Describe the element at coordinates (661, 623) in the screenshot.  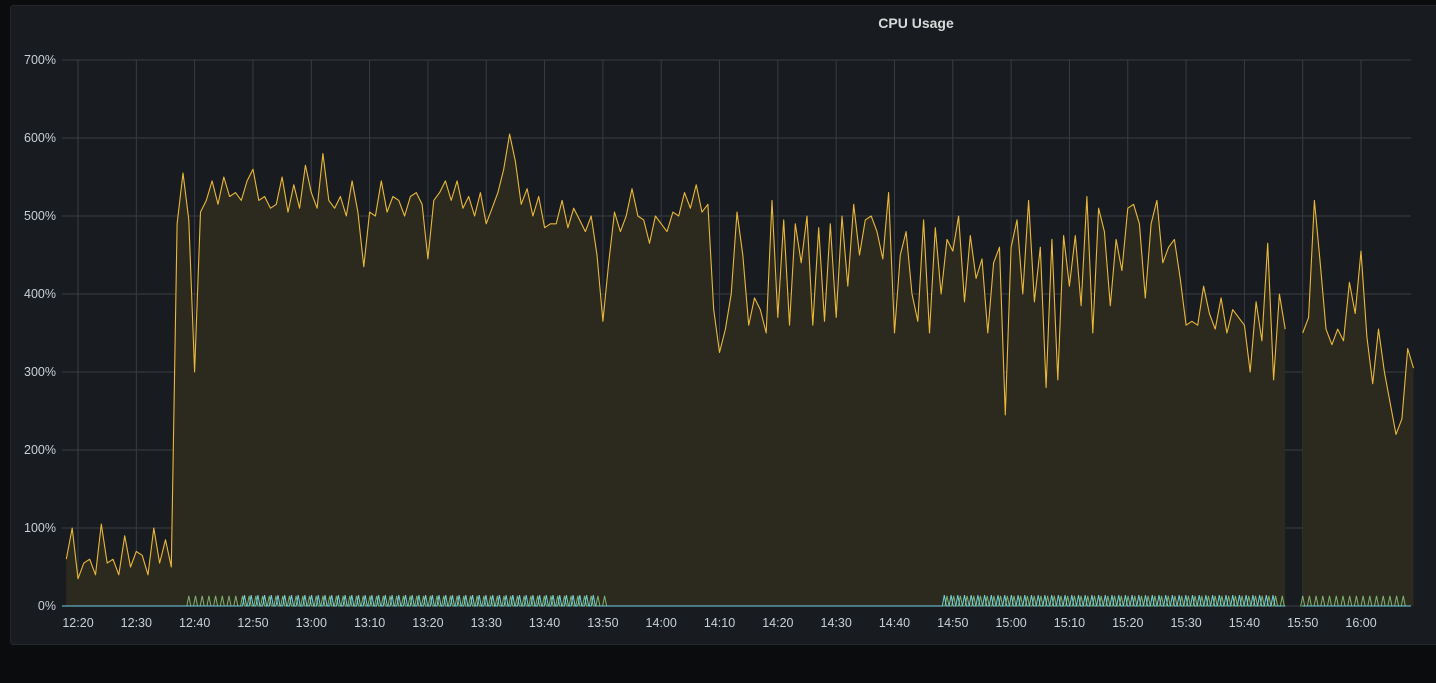
I see `x-tick-label: 14:00` at that location.